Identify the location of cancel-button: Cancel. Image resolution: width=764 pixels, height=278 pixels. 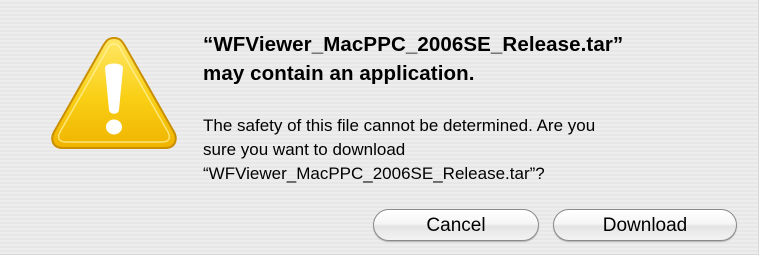
(456, 225).